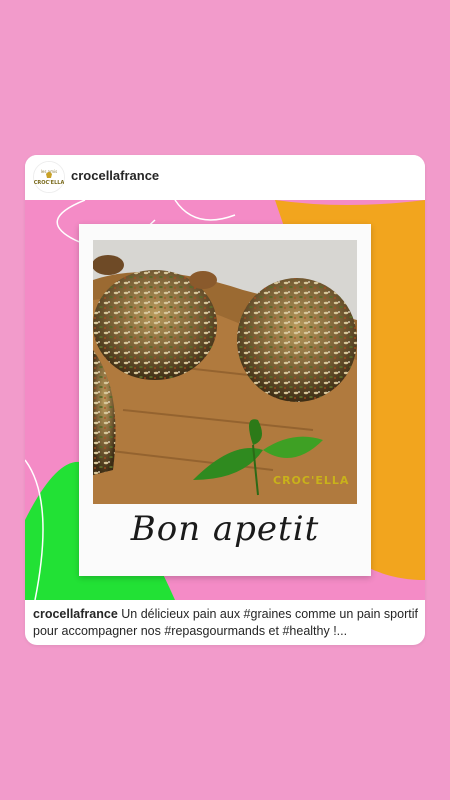 This screenshot has width=450, height=800. I want to click on svg-text: CROC'ELLA, so click(49, 183).